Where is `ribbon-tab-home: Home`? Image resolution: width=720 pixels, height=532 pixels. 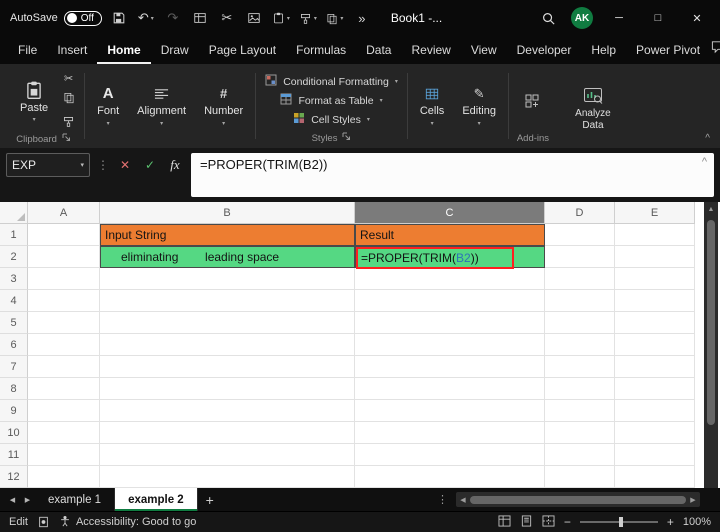 ribbon-tab-home: Home is located at coordinates (124, 51).